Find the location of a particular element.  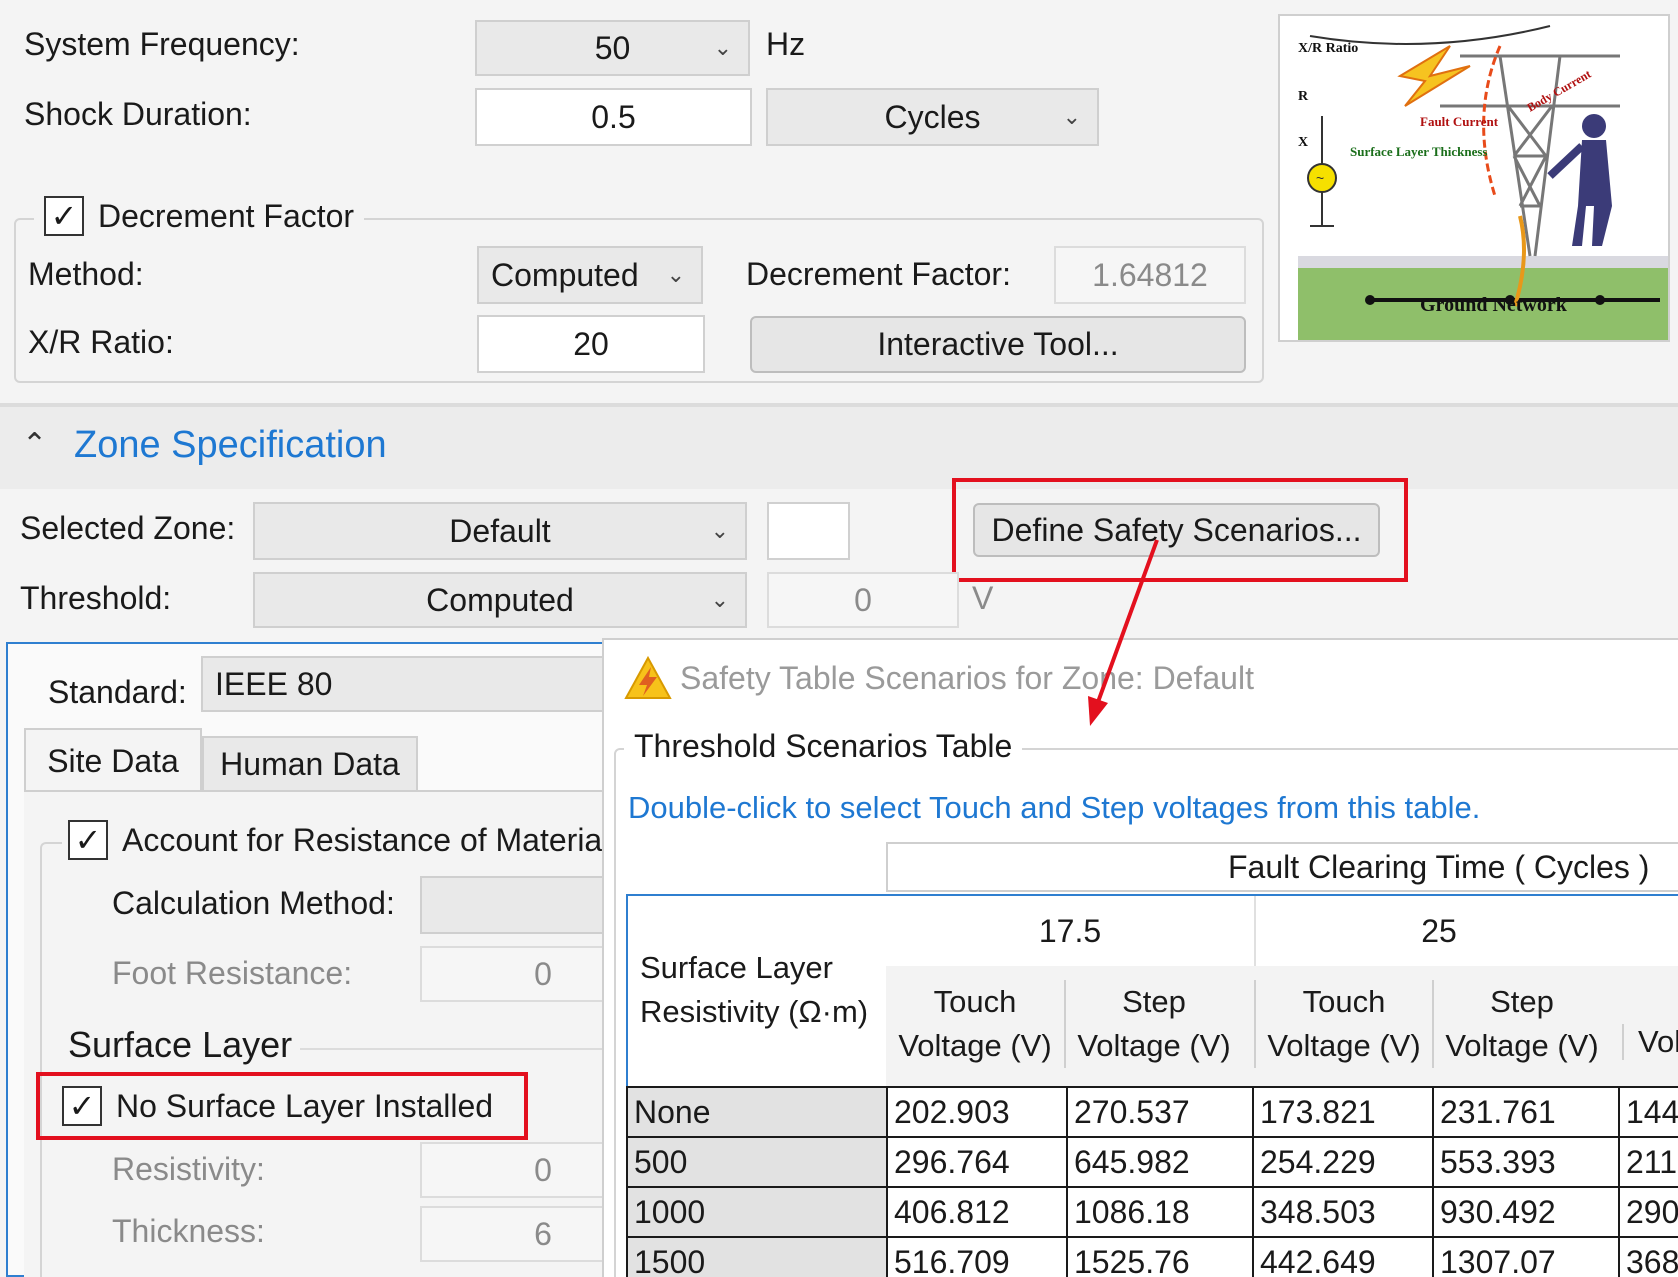

table-row: None 202.903 270.537 173.821 231.761 144 is located at coordinates (1152, 1112).